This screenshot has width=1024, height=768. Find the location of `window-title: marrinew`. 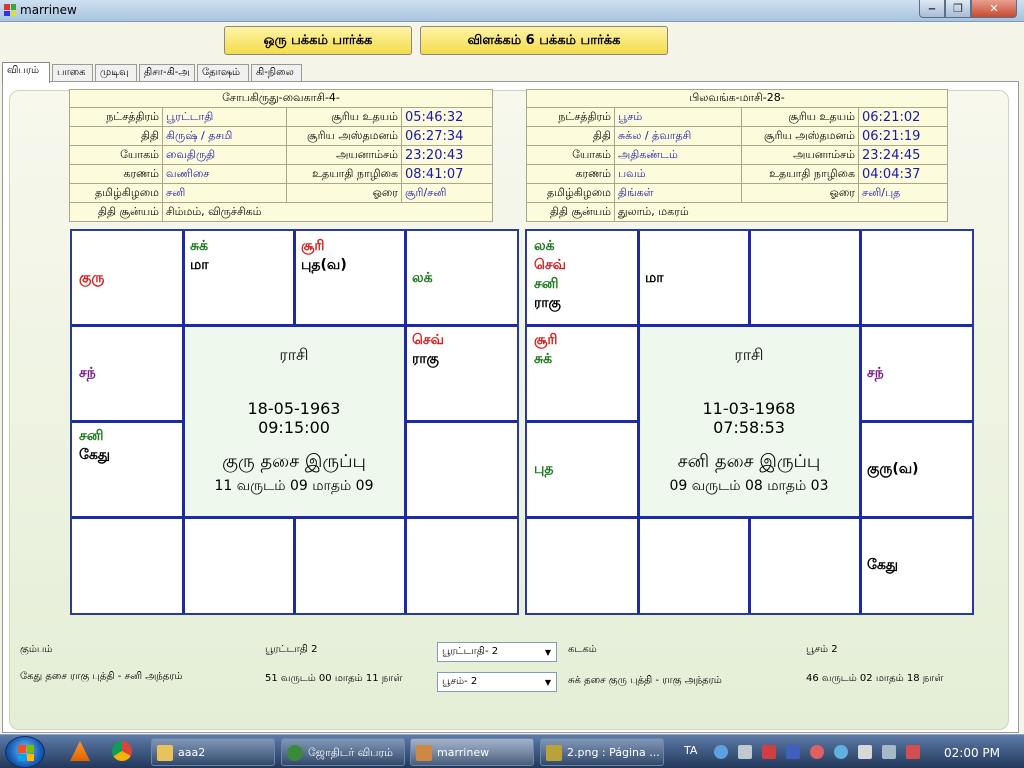

window-title: marrinew is located at coordinates (48, 10).